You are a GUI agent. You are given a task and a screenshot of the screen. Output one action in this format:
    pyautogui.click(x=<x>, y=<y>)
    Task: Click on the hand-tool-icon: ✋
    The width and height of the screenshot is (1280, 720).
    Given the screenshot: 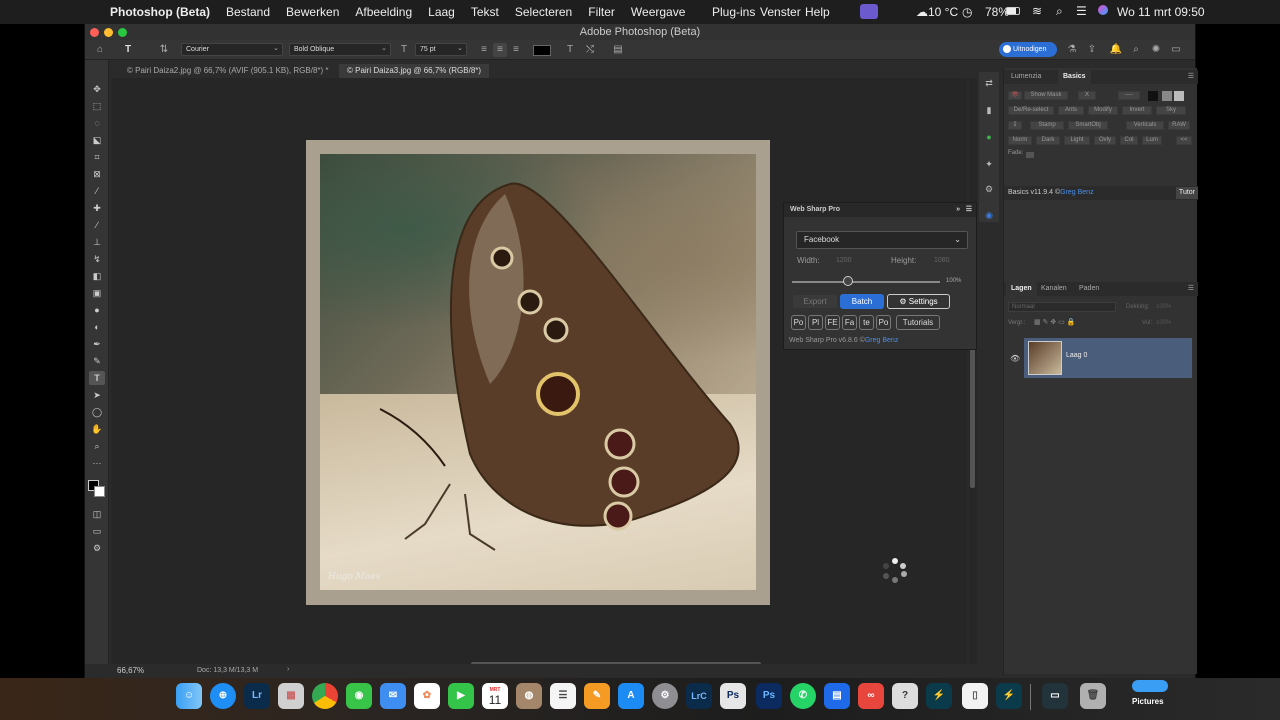 What is the action you would take?
    pyautogui.click(x=97, y=429)
    